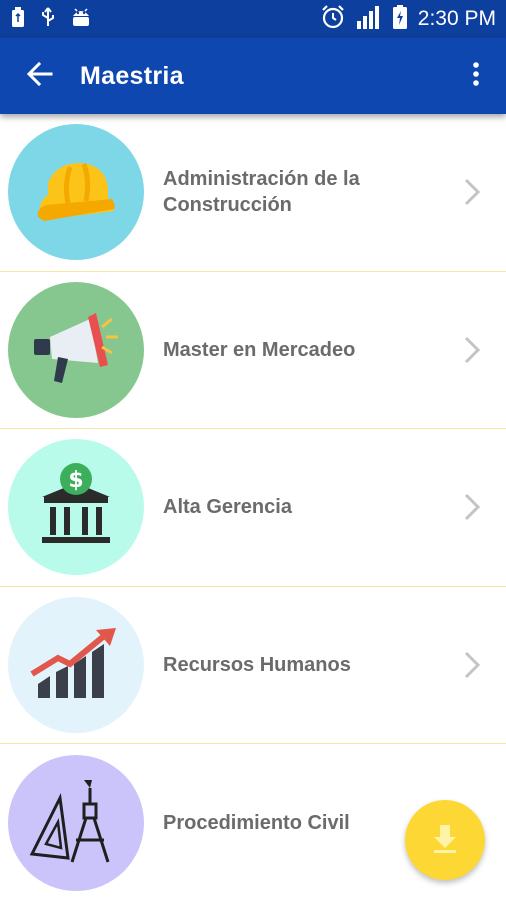 The height and width of the screenshot is (900, 506). What do you see at coordinates (132, 75) in the screenshot?
I see `page-title: Maestria` at bounding box center [132, 75].